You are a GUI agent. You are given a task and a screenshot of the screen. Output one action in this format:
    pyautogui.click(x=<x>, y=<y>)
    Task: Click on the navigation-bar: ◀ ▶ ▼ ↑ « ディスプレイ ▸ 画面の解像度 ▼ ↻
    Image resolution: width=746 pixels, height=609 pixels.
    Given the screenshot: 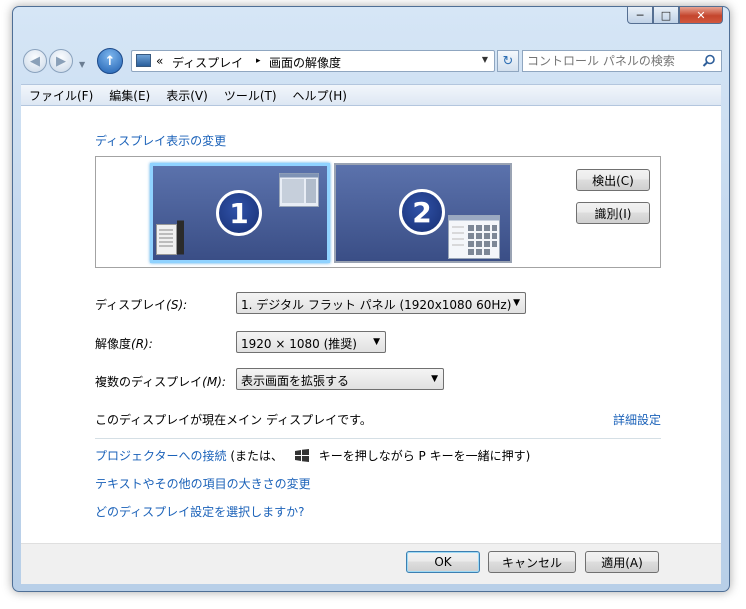 What is the action you would take?
    pyautogui.click(x=371, y=63)
    